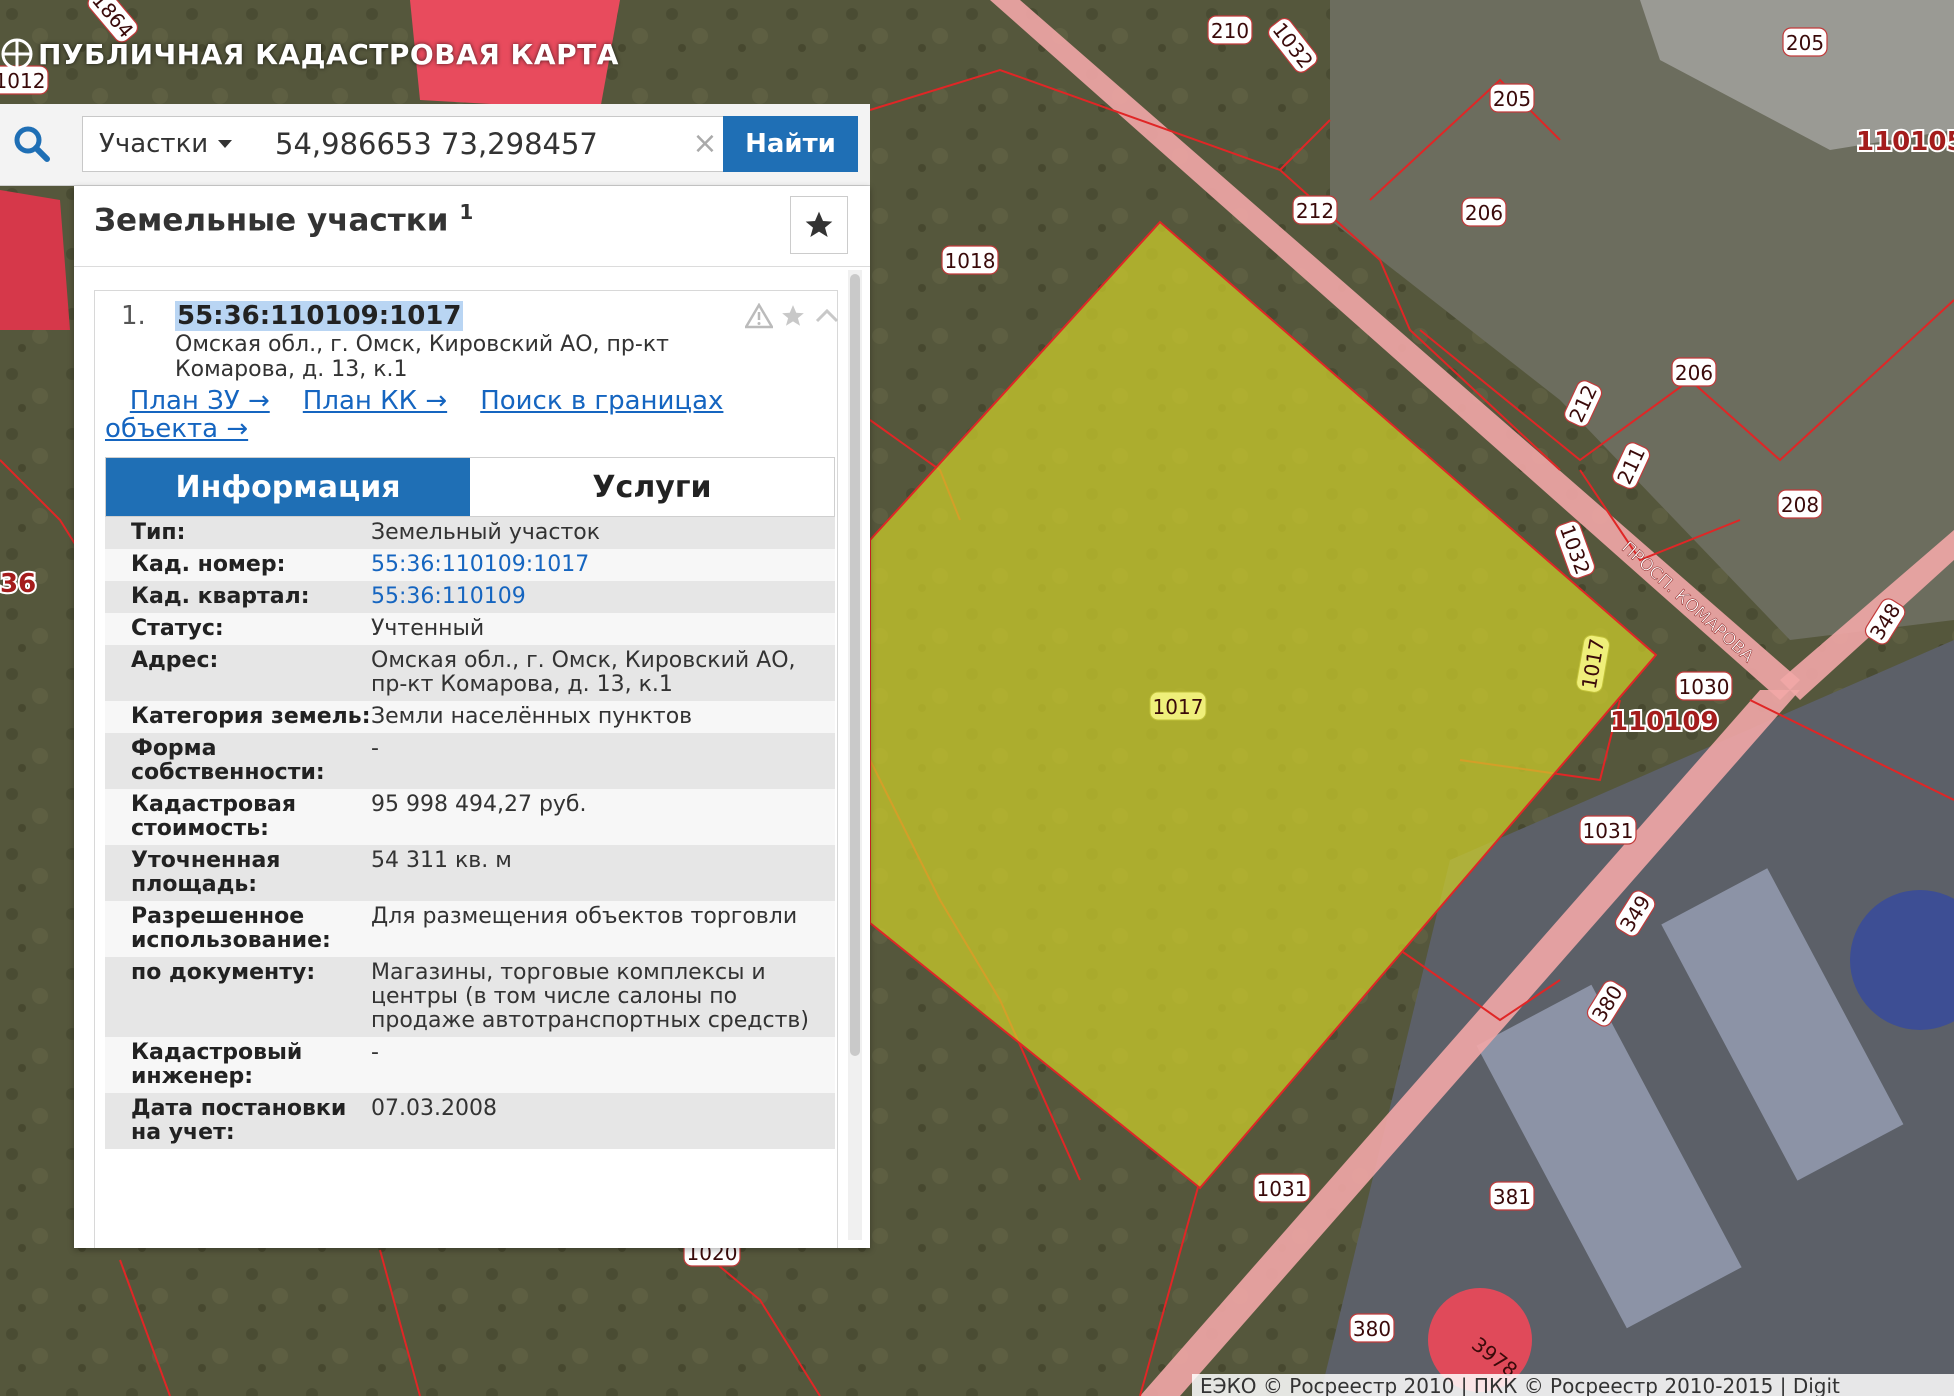  Describe the element at coordinates (466, 212) in the screenshot. I see `results-count: 1` at that location.